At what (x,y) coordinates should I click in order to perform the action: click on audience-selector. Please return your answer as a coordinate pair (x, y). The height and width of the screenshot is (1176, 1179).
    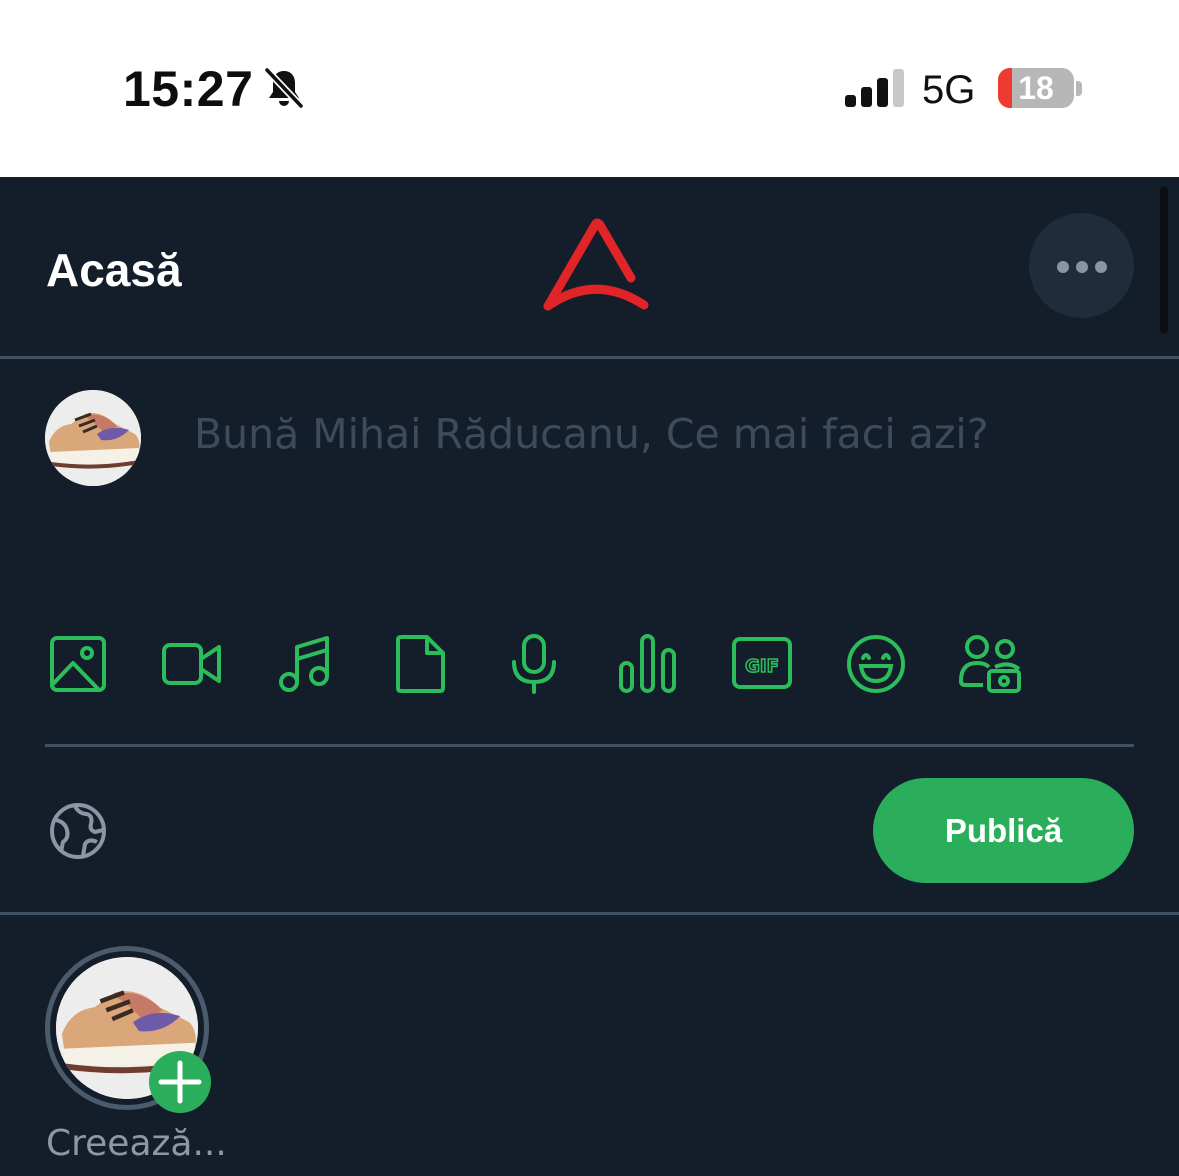
    Looking at the image, I should click on (78, 831).